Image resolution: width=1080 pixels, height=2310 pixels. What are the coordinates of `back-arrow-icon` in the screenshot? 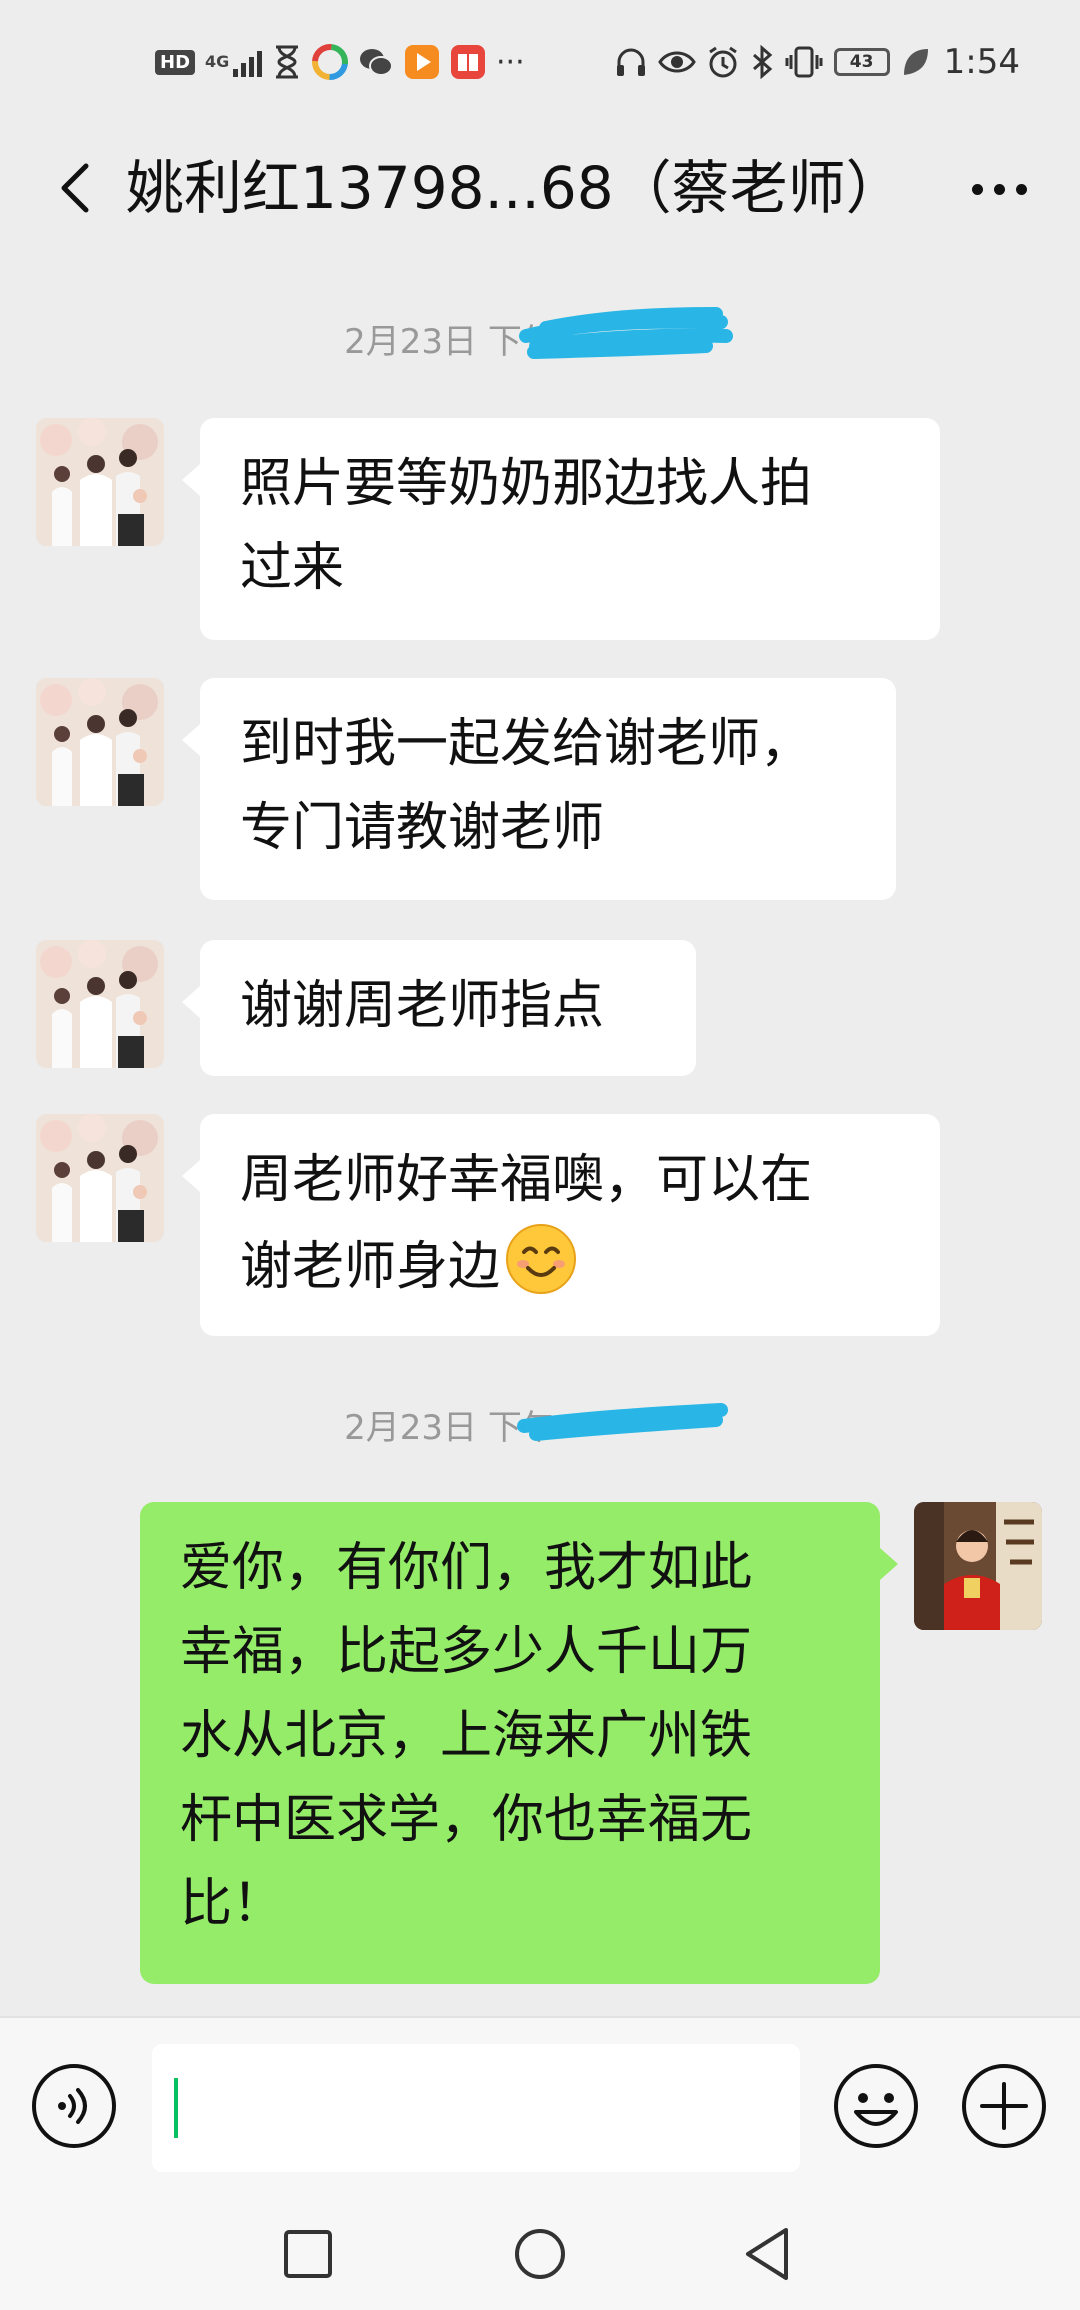 It's located at (80, 188).